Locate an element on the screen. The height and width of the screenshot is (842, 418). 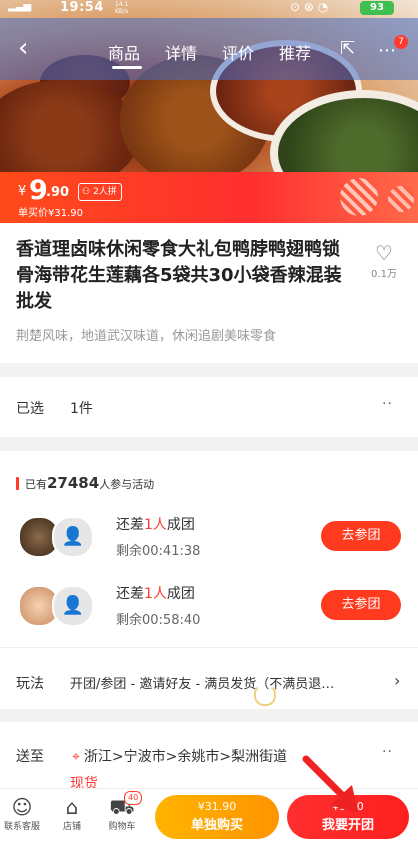
header-accent-bar is located at coordinates (17, 483).